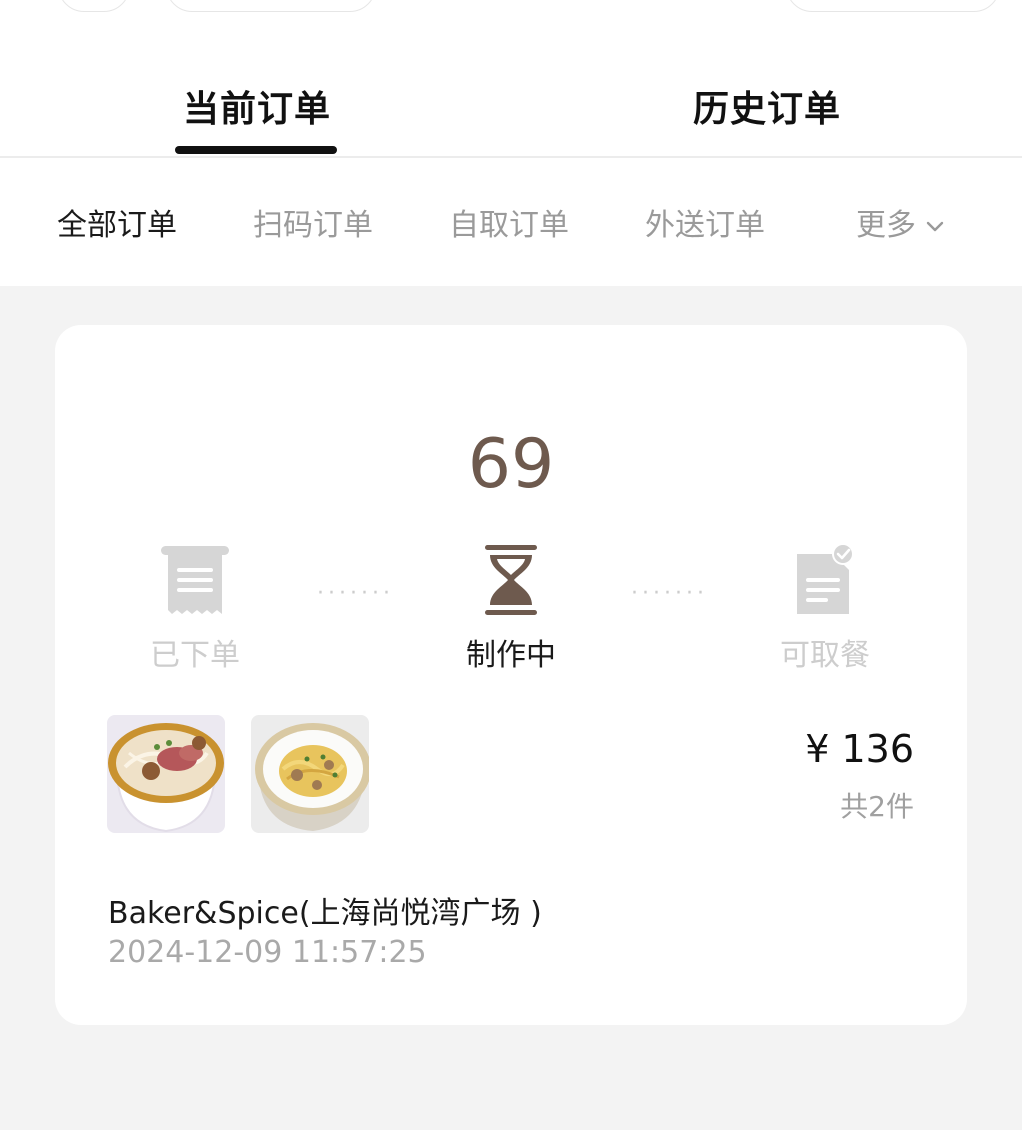 This screenshot has width=1022, height=1130. Describe the element at coordinates (271, 6) in the screenshot. I see `store-switch-partial` at that location.